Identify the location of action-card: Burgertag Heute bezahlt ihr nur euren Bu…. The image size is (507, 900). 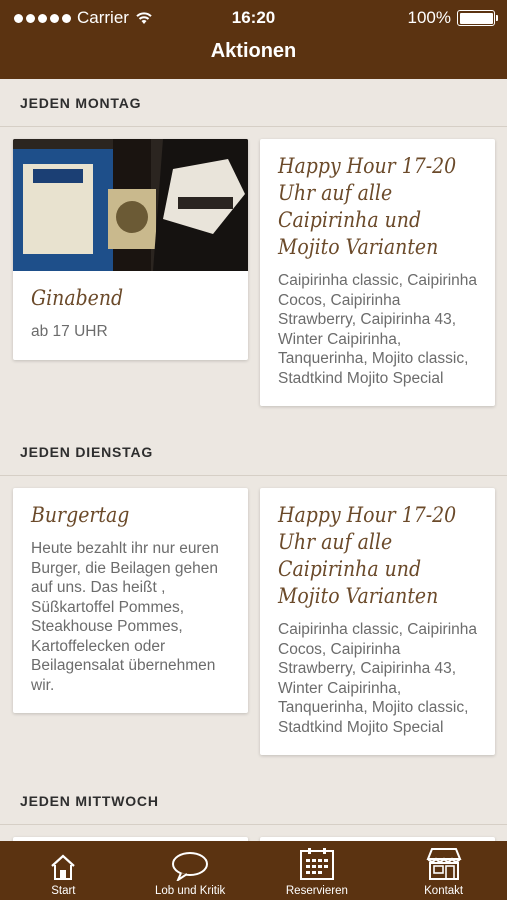
(130, 600).